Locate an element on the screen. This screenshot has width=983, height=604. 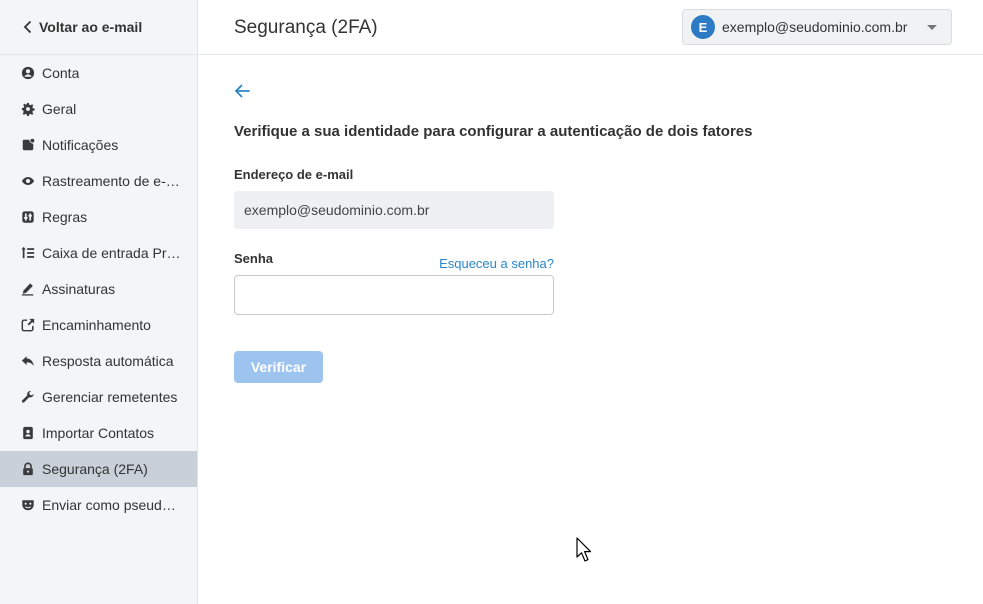
pen-icon is located at coordinates (27, 289).